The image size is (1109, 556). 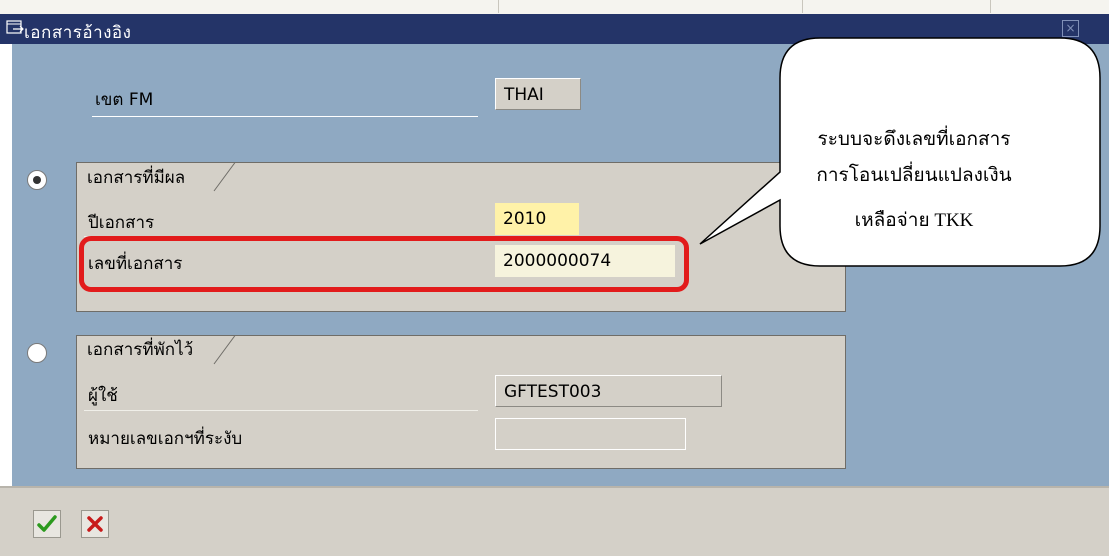 I want to click on x-icon, so click(x=95, y=524).